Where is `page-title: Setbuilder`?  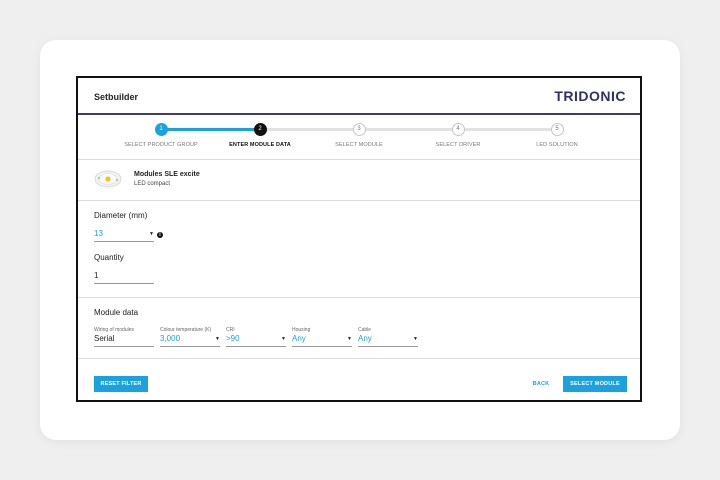 page-title: Setbuilder is located at coordinates (116, 97).